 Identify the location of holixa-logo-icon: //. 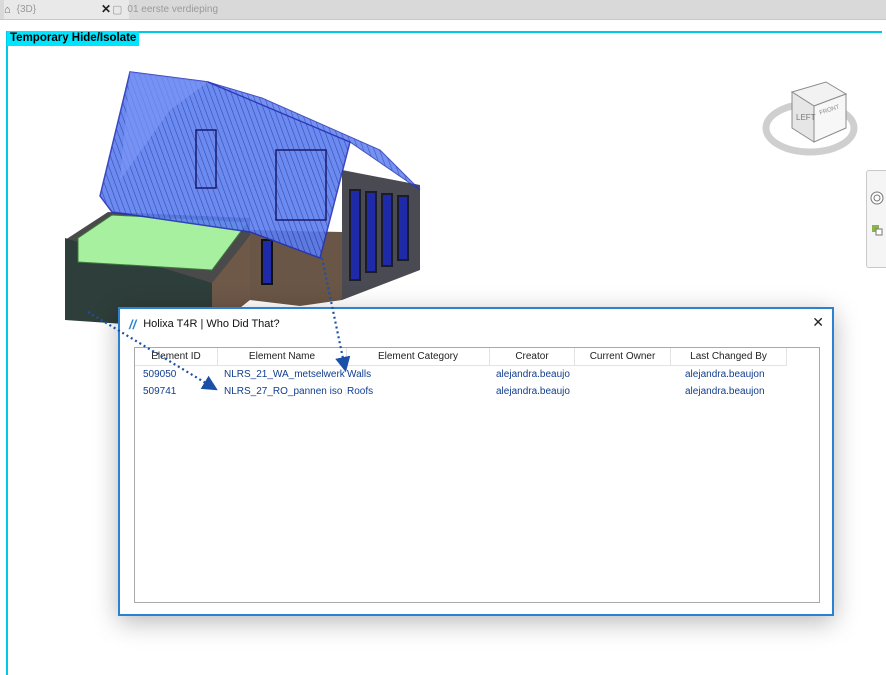
(133, 324).